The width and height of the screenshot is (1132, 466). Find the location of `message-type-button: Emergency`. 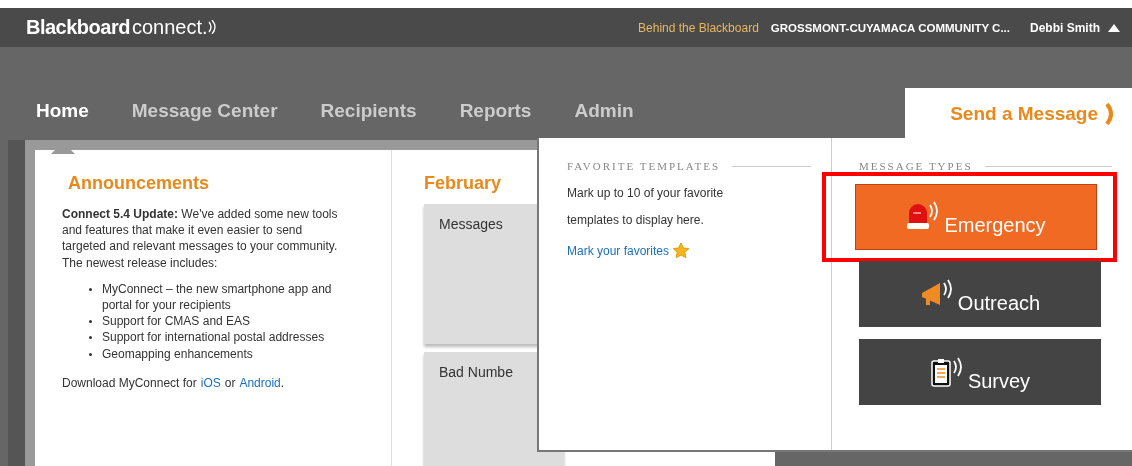

message-type-button: Emergency is located at coordinates (976, 217).